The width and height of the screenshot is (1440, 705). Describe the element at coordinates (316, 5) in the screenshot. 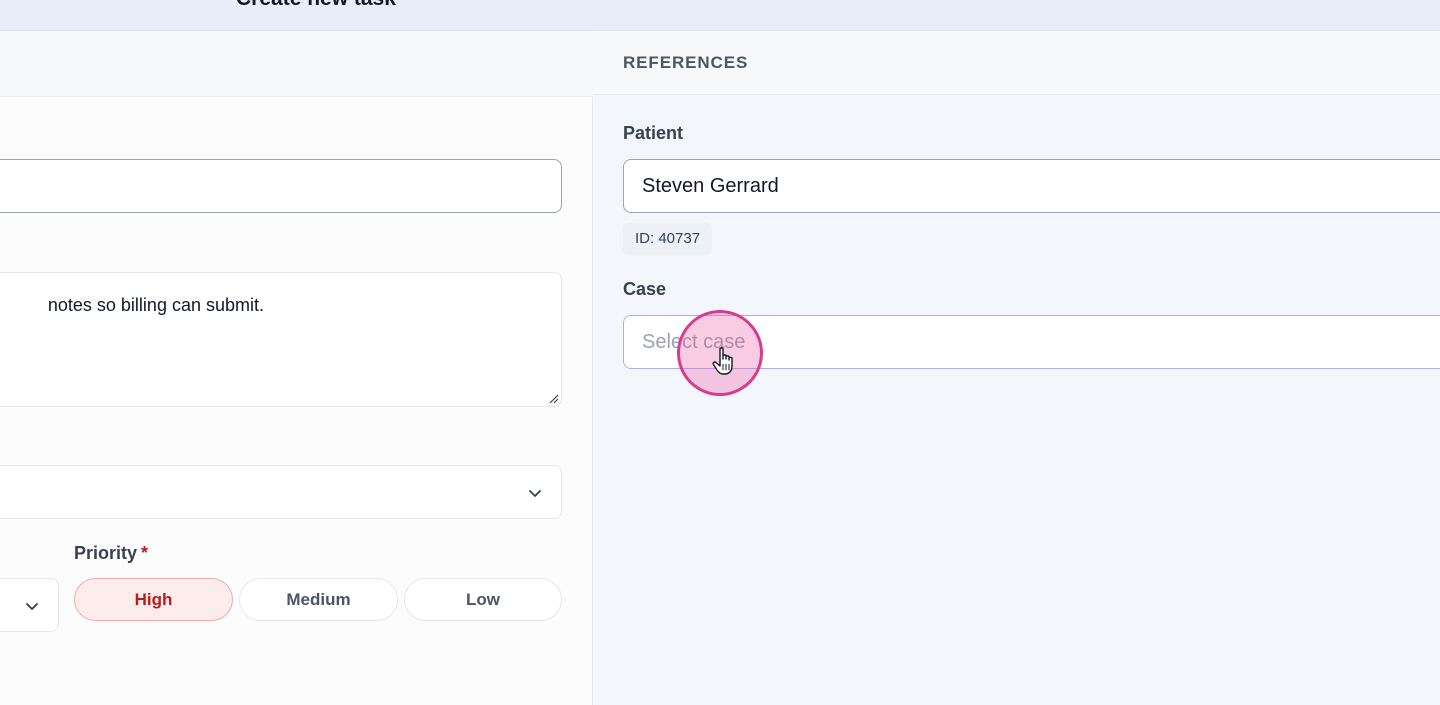

I see `modal-title: Create new task` at that location.